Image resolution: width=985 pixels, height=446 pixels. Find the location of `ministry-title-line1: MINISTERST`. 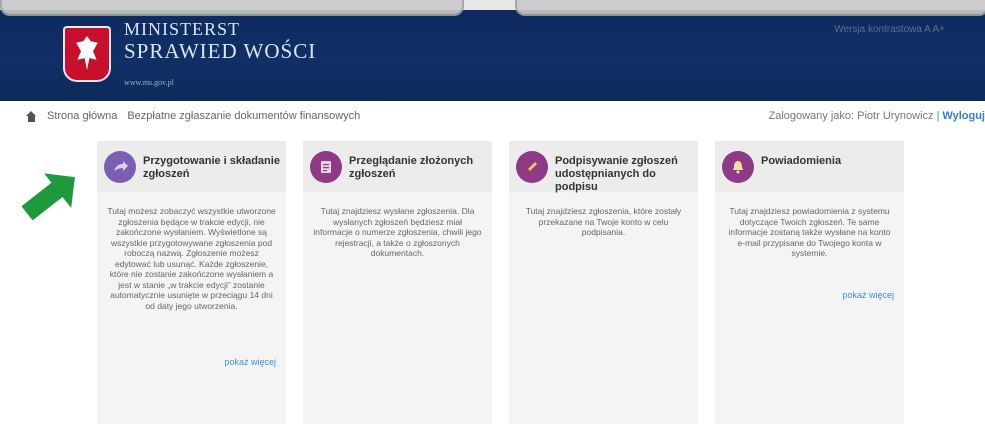

ministry-title-line1: MINISTERST is located at coordinates (182, 29).